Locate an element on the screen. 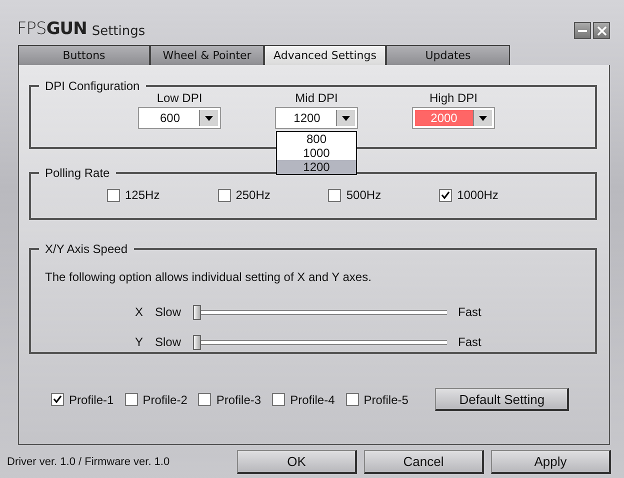  axis-label: Y is located at coordinates (139, 342).